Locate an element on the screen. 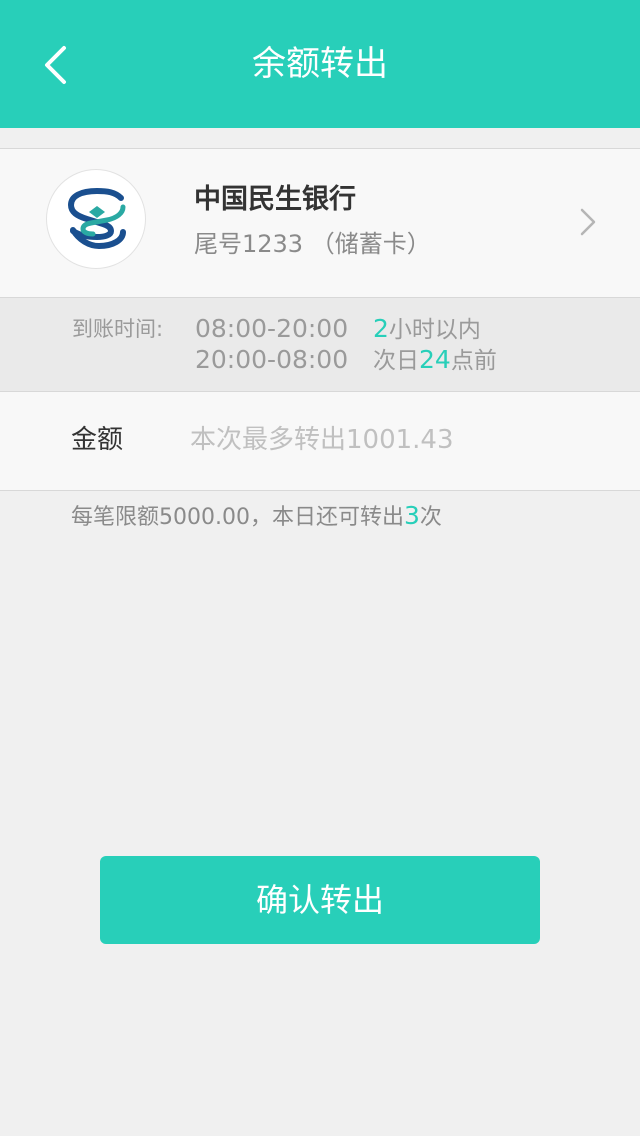  arrival-desc-suffix: 小时以内 is located at coordinates (434, 330).